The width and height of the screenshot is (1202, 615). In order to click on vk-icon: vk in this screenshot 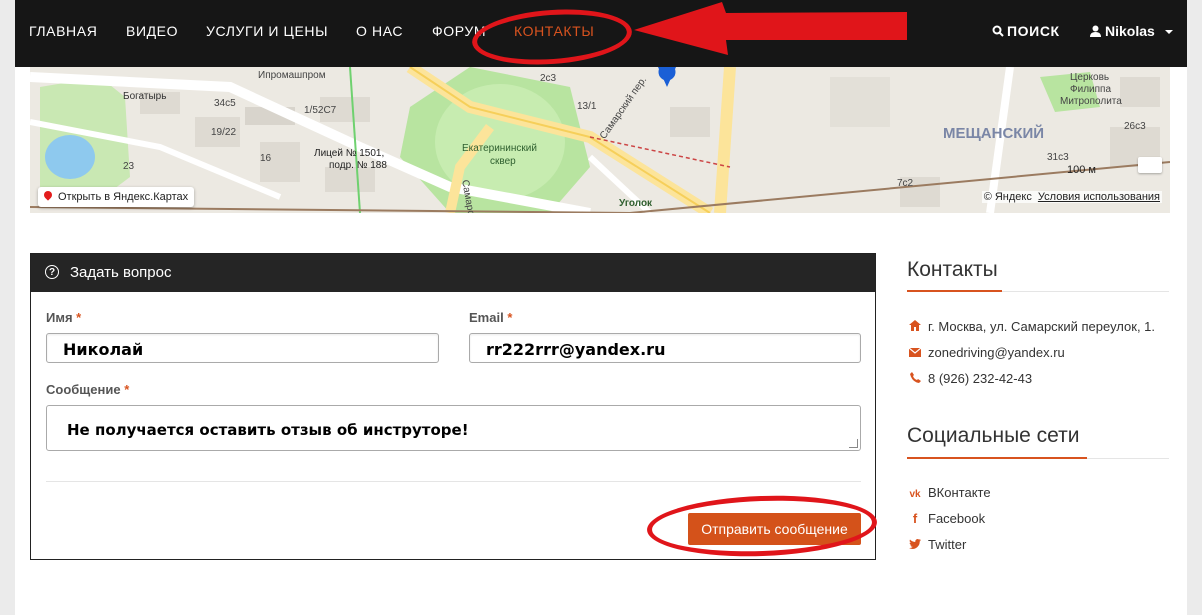, I will do `click(915, 494)`.